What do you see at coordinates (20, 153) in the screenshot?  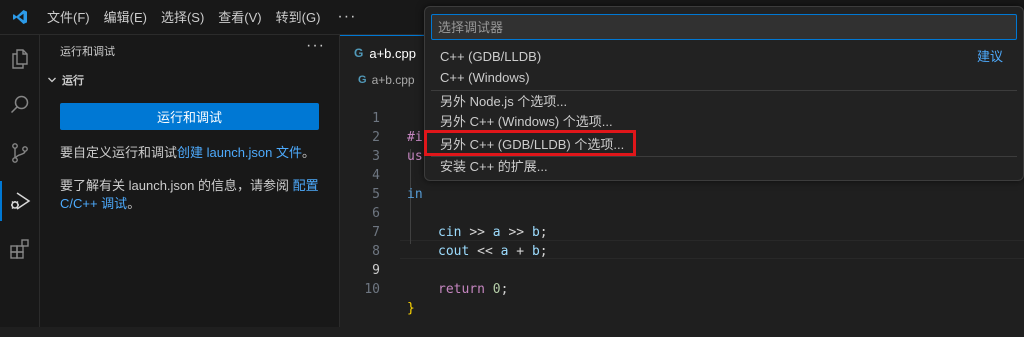 I see `source-control-icon` at bounding box center [20, 153].